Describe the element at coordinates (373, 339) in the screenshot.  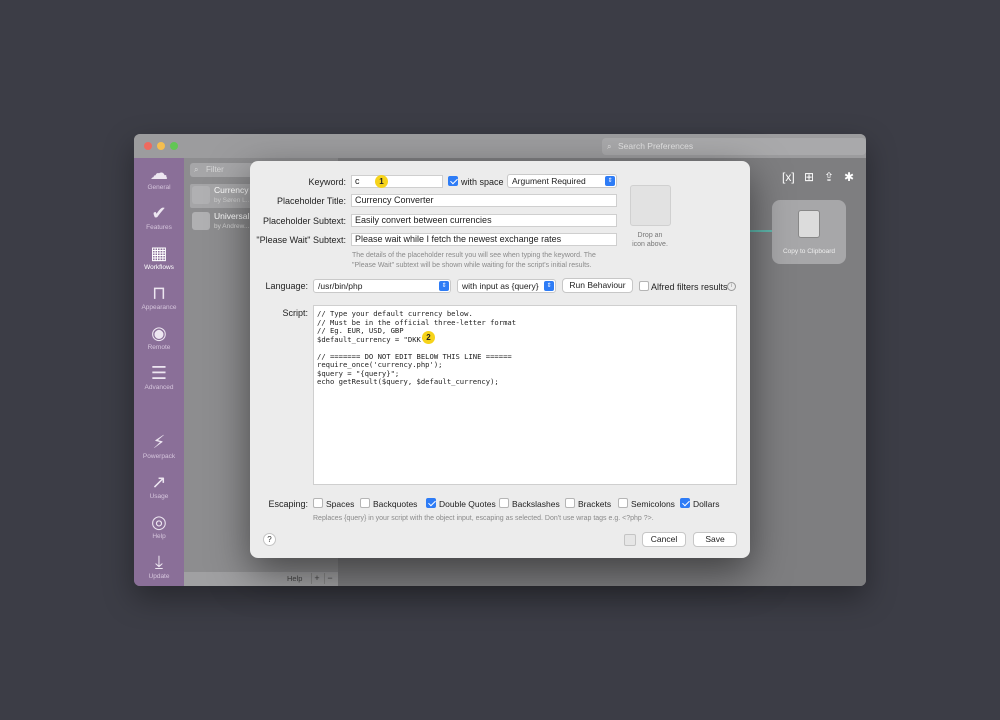
I see `code-line: $default_currency = "DKK";` at that location.